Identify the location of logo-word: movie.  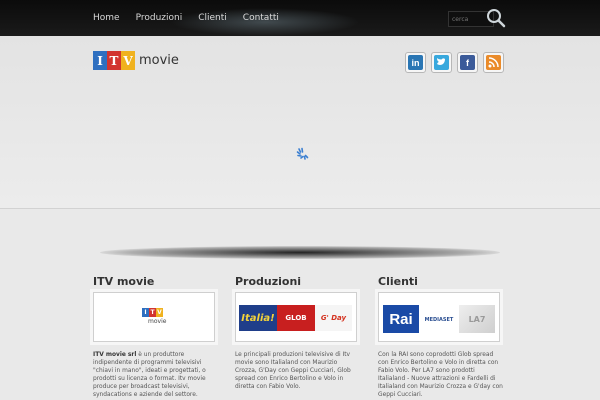
(159, 60).